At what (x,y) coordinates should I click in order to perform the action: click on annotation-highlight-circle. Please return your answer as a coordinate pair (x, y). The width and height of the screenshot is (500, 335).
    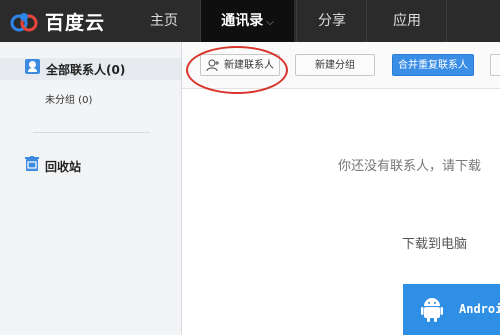
    Looking at the image, I should click on (237, 70).